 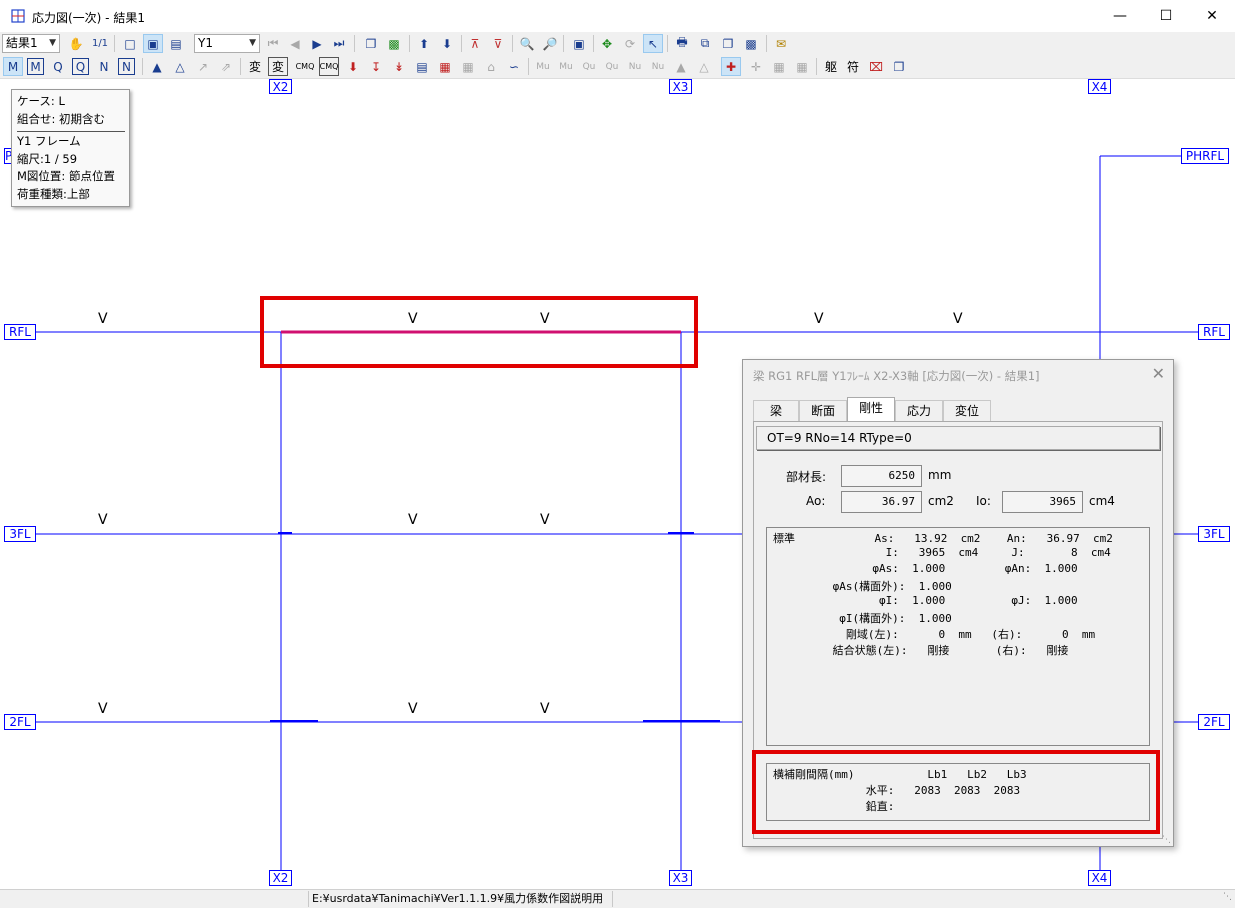 What do you see at coordinates (468, 66) in the screenshot?
I see `grid-icon: ▦` at bounding box center [468, 66].